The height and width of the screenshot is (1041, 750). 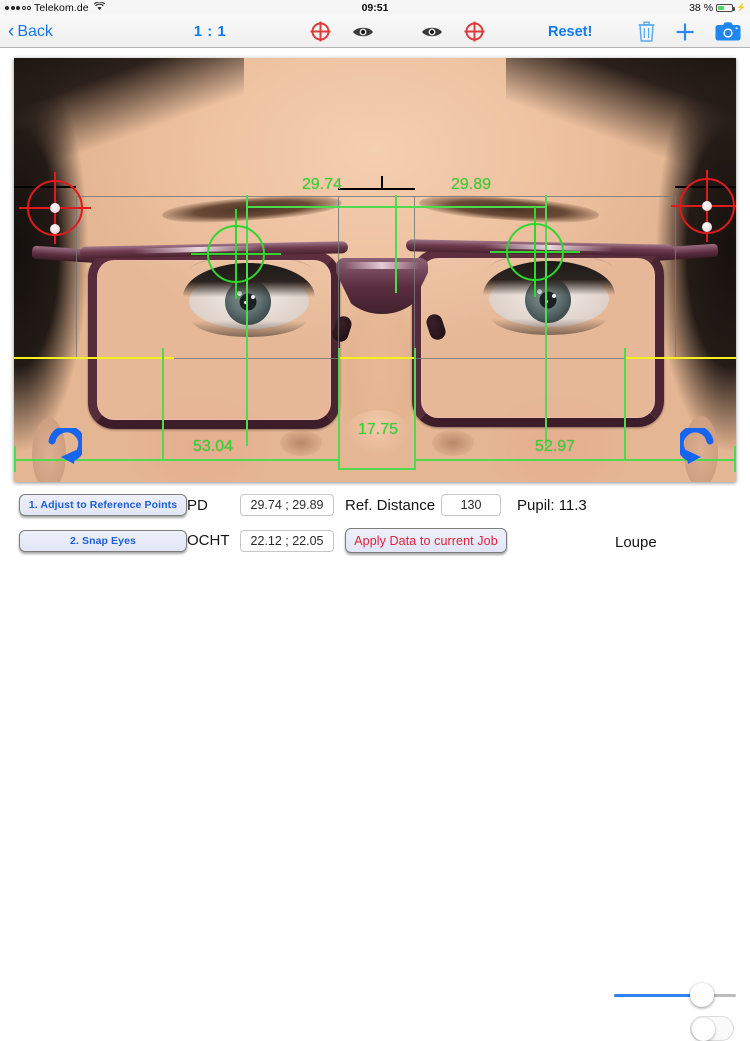 What do you see at coordinates (432, 32) in the screenshot?
I see `eye-icon-right` at bounding box center [432, 32].